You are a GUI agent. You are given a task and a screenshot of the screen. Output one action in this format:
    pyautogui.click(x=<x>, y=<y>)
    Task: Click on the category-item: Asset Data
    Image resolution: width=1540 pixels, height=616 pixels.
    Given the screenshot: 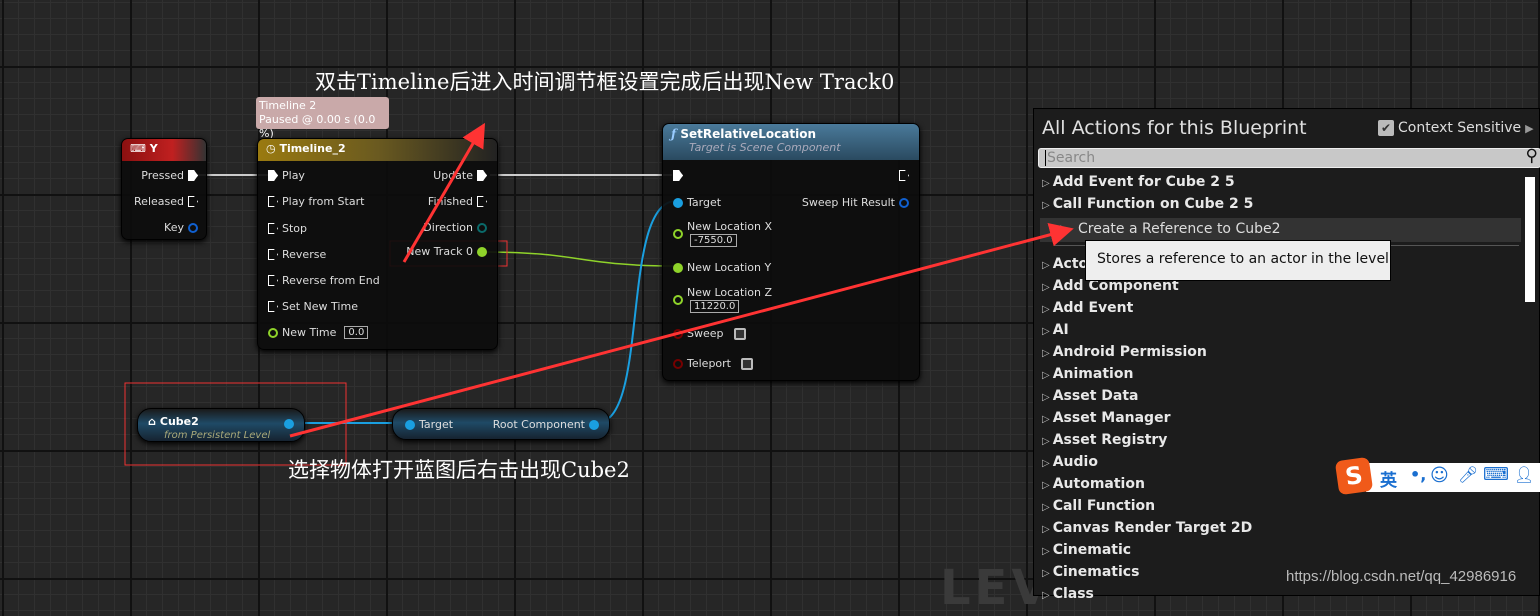 What is the action you would take?
    pyautogui.click(x=1090, y=396)
    